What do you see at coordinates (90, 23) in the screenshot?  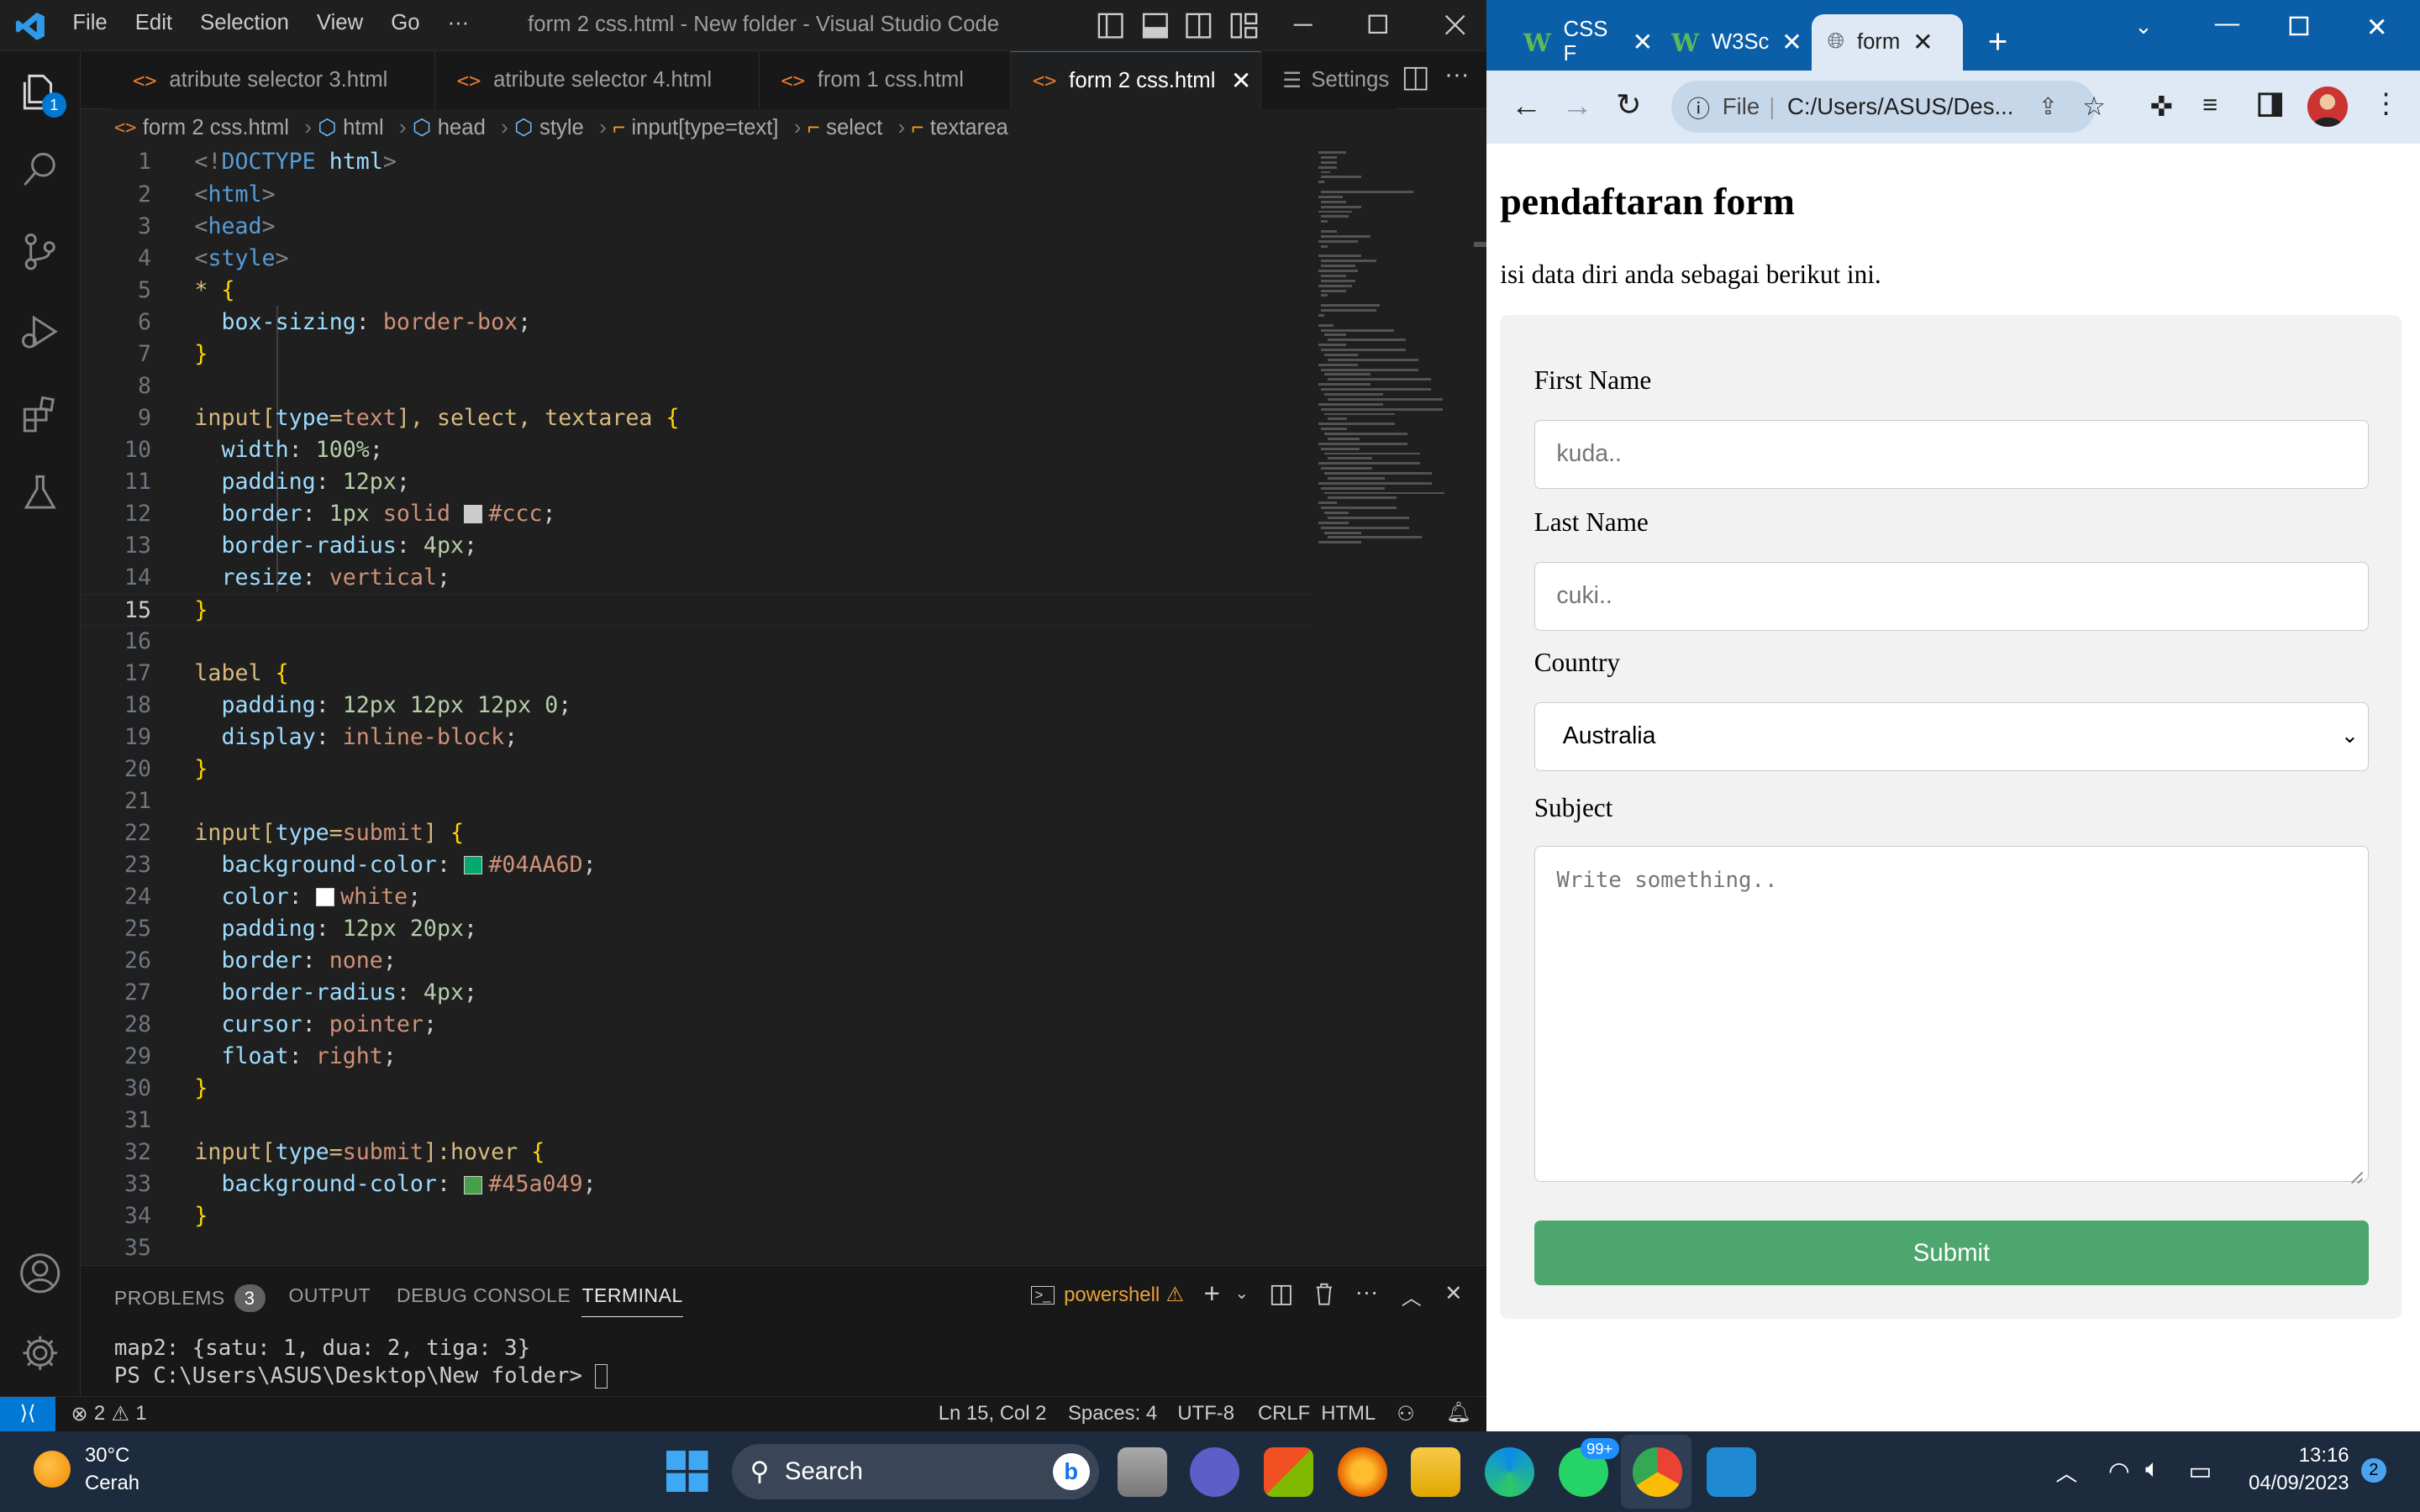 I see `menu-file: File` at bounding box center [90, 23].